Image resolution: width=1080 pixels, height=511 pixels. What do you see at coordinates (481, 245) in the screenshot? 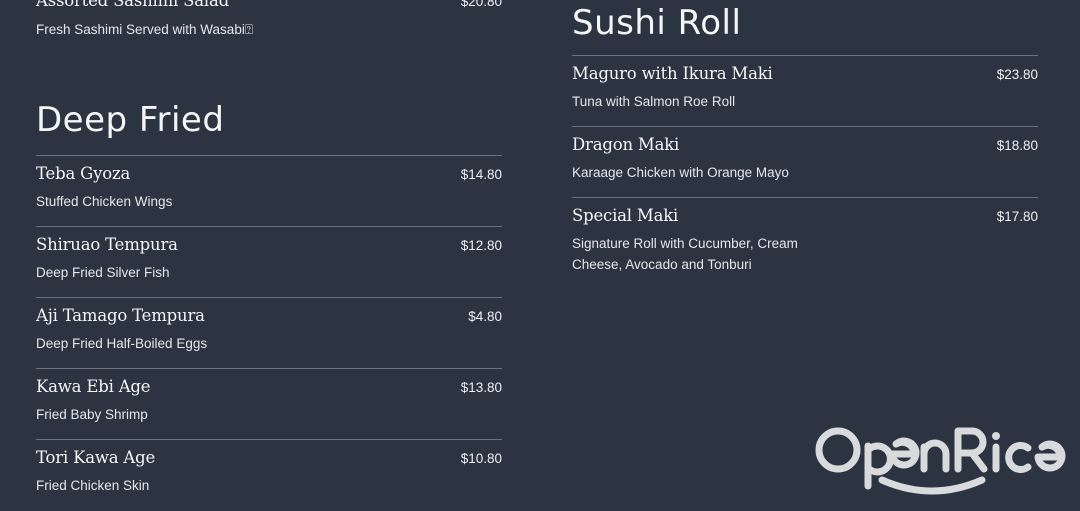
I see `menu-item-price: $12.80` at bounding box center [481, 245].